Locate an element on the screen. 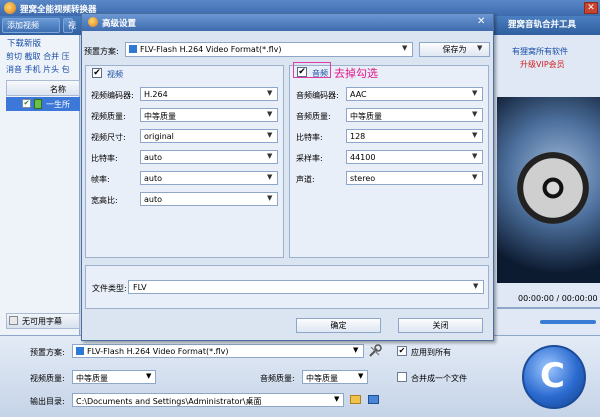 This screenshot has width=600, height=417. output-dir-label: 输出目录: is located at coordinates (47, 401).